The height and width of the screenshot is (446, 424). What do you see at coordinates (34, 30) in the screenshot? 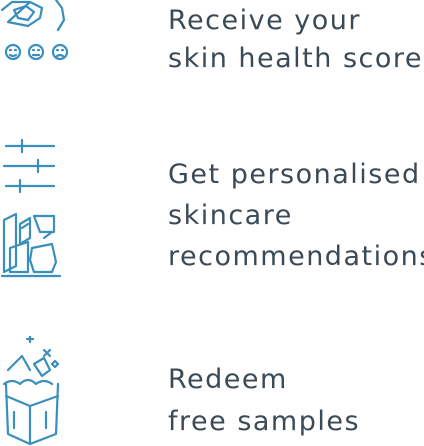
I see `face-score-icon` at bounding box center [34, 30].